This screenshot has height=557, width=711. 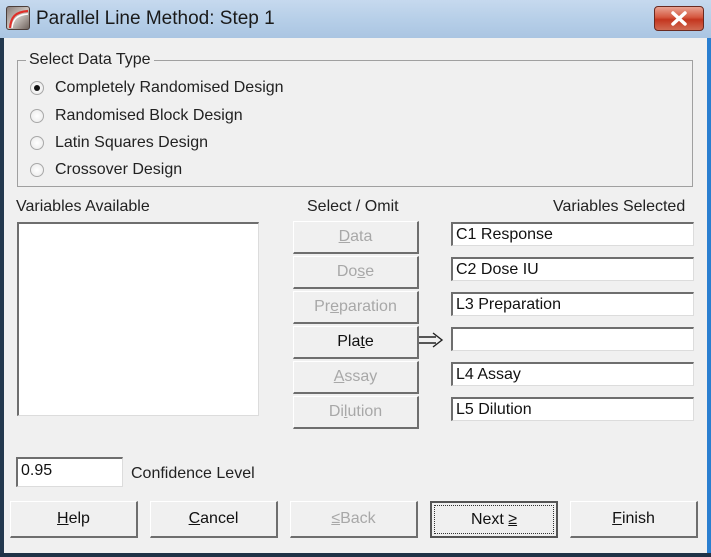 I want to click on button-text: paration, so click(x=368, y=306).